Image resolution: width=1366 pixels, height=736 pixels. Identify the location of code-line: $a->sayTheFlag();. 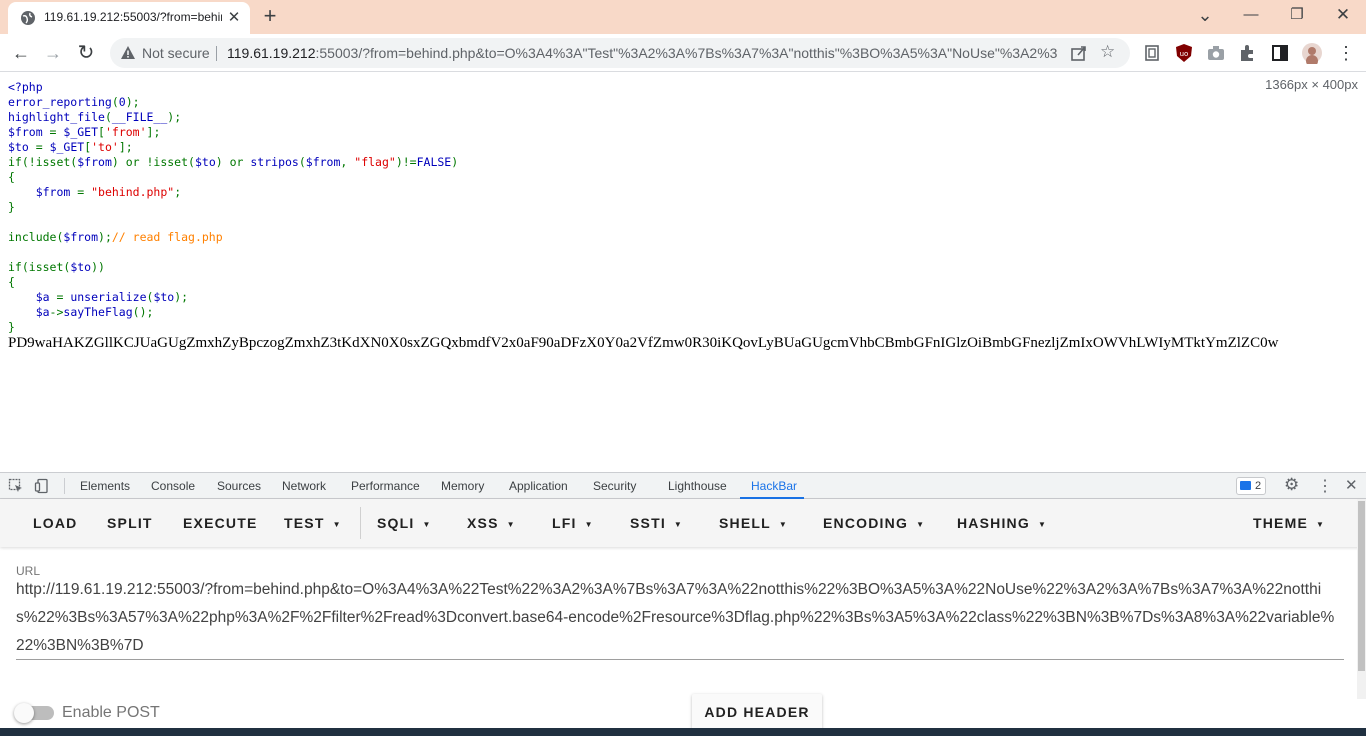
(233, 312).